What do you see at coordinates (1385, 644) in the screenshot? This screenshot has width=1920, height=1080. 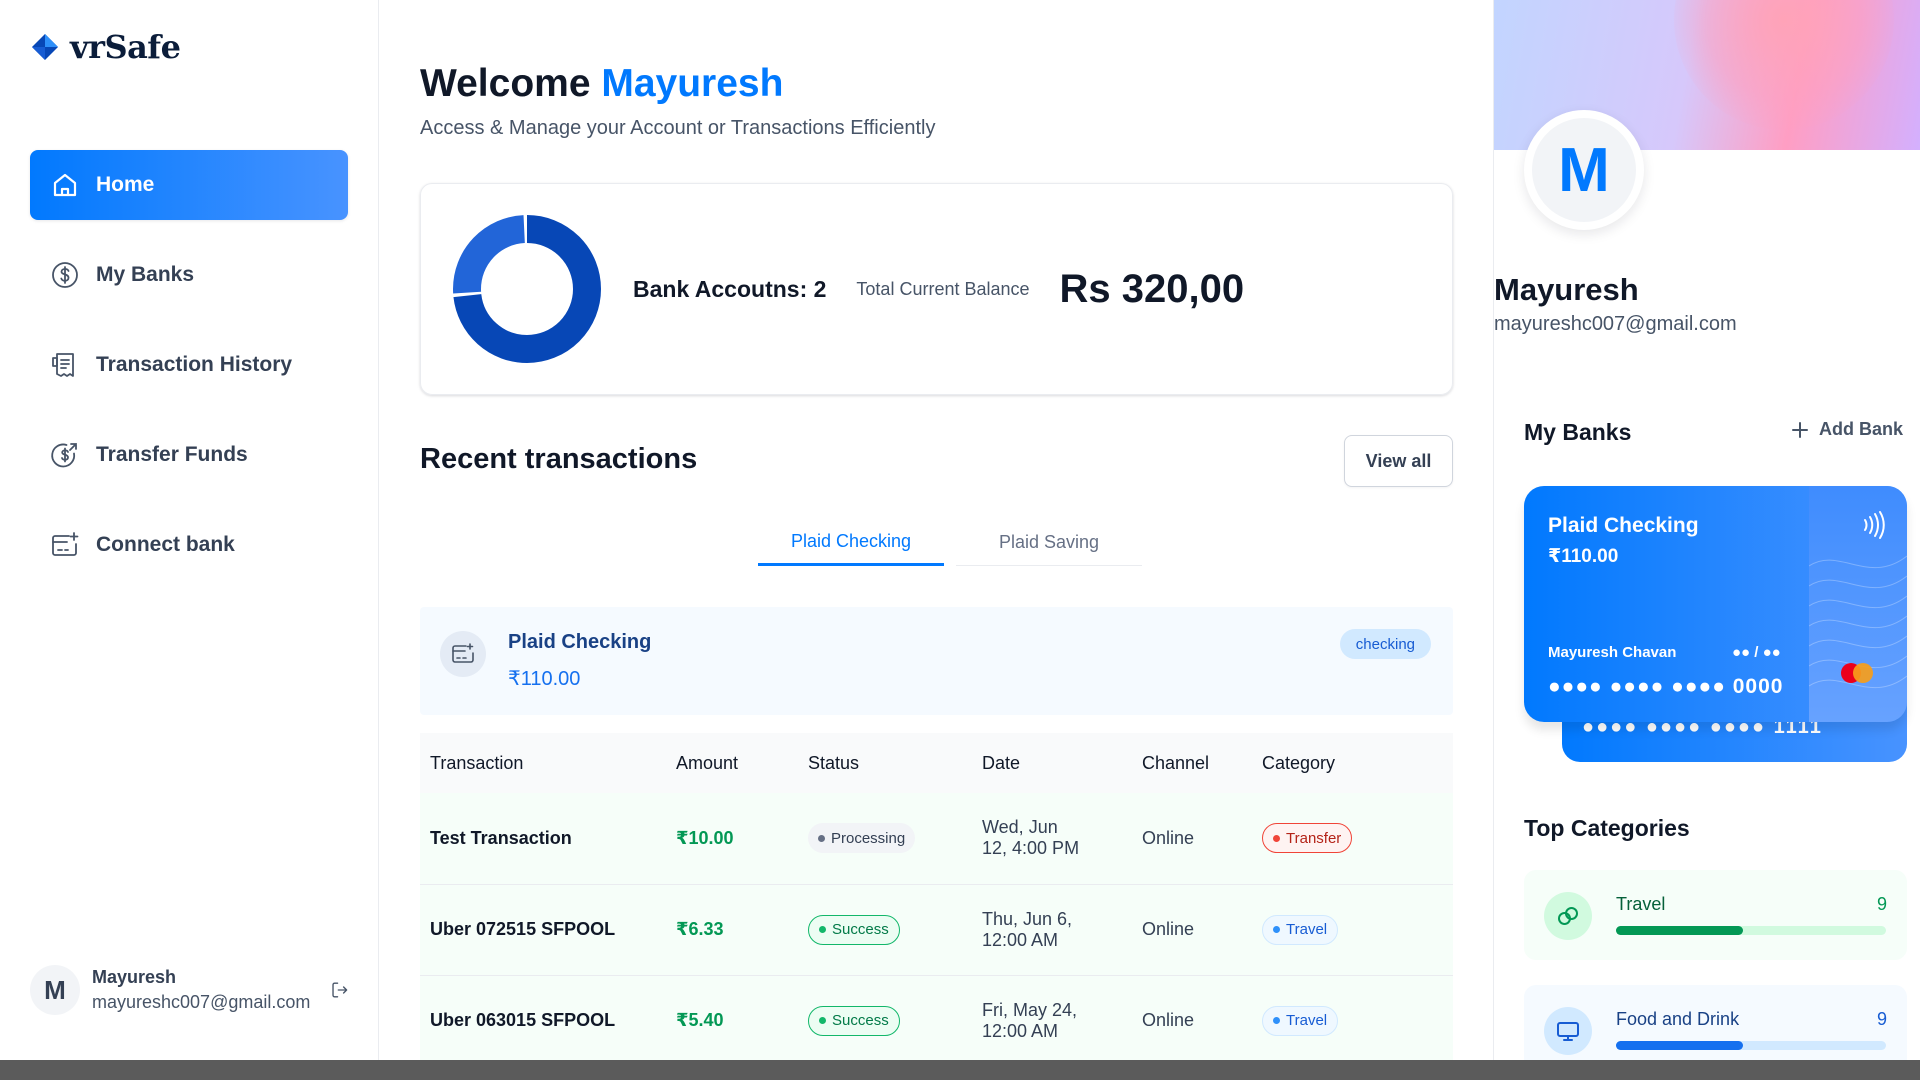 I see `account-type-badge: checking` at bounding box center [1385, 644].